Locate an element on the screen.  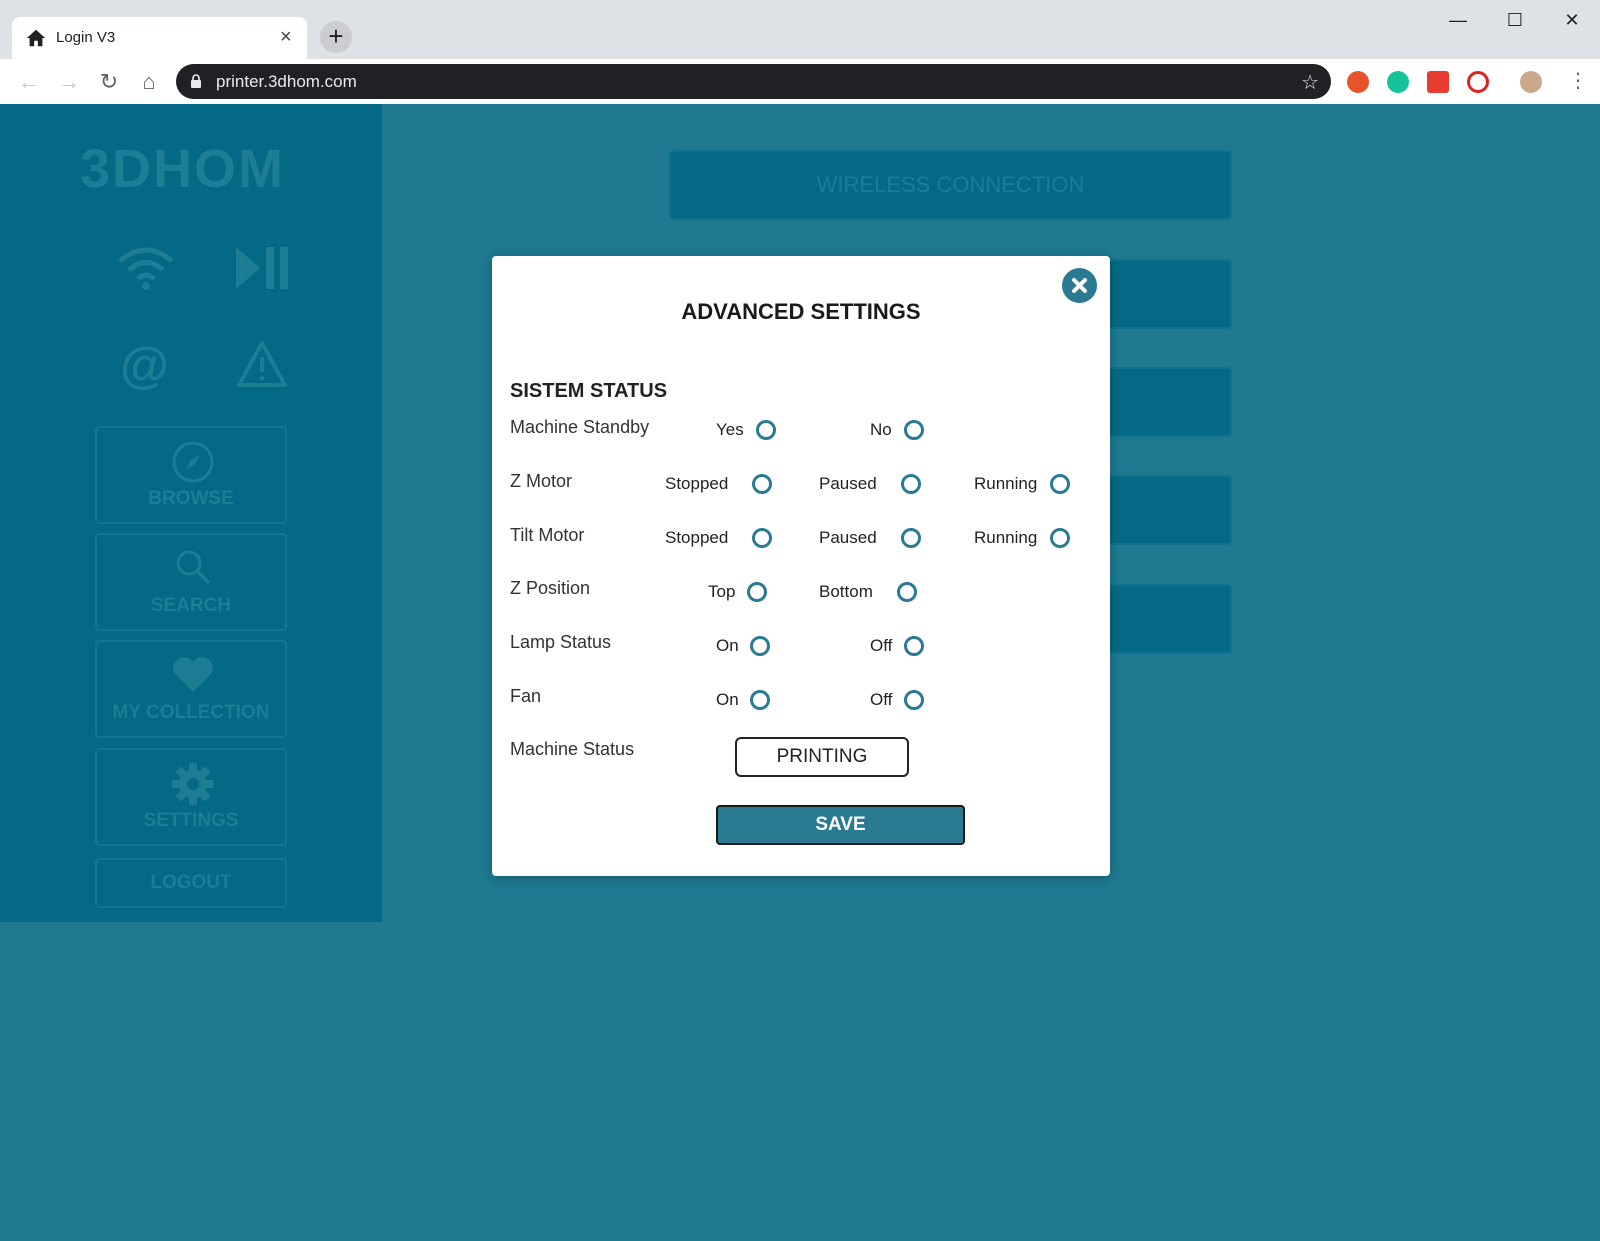
row-label-lamp-status: Lamp Status is located at coordinates (561, 642).